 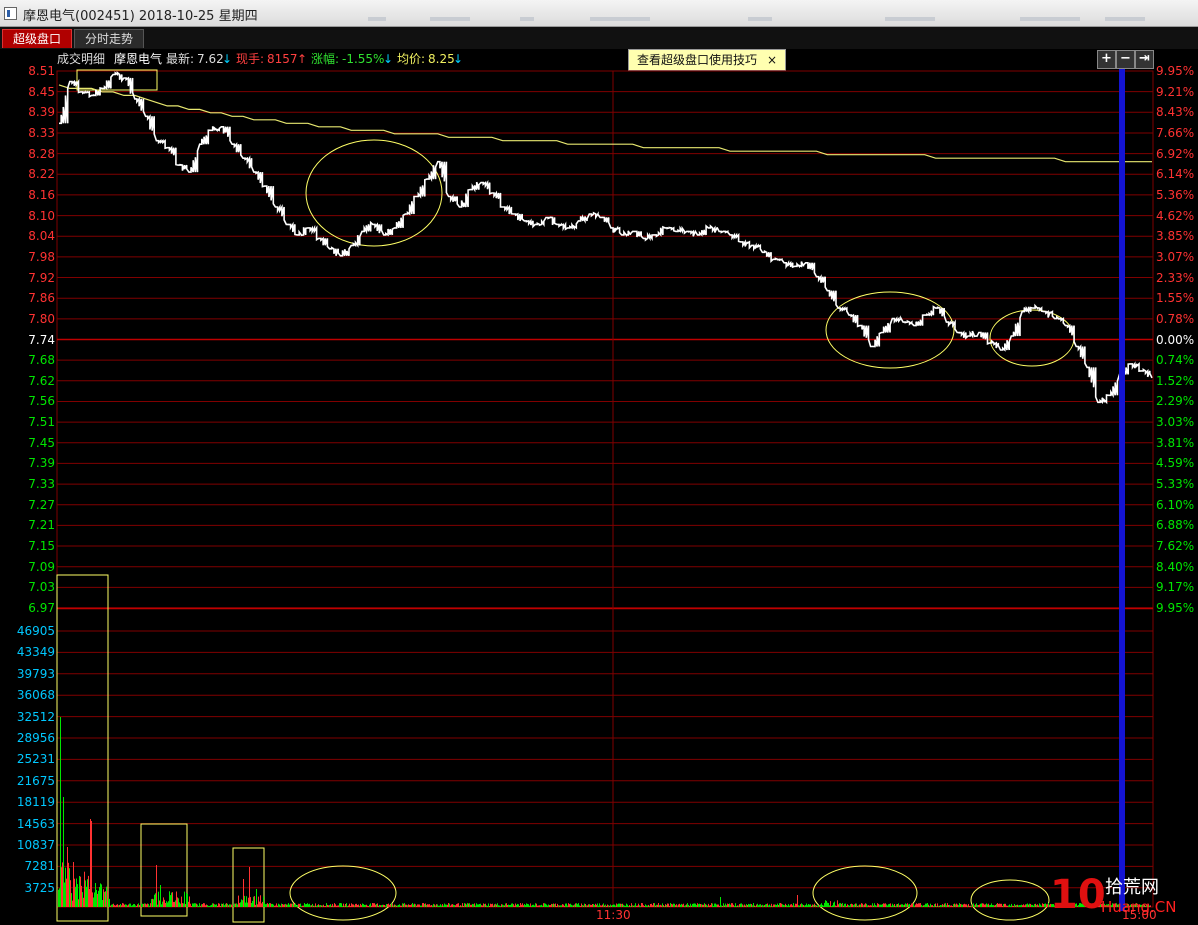 What do you see at coordinates (41, 71) in the screenshot?
I see `price-axis-label: 8.51` at bounding box center [41, 71].